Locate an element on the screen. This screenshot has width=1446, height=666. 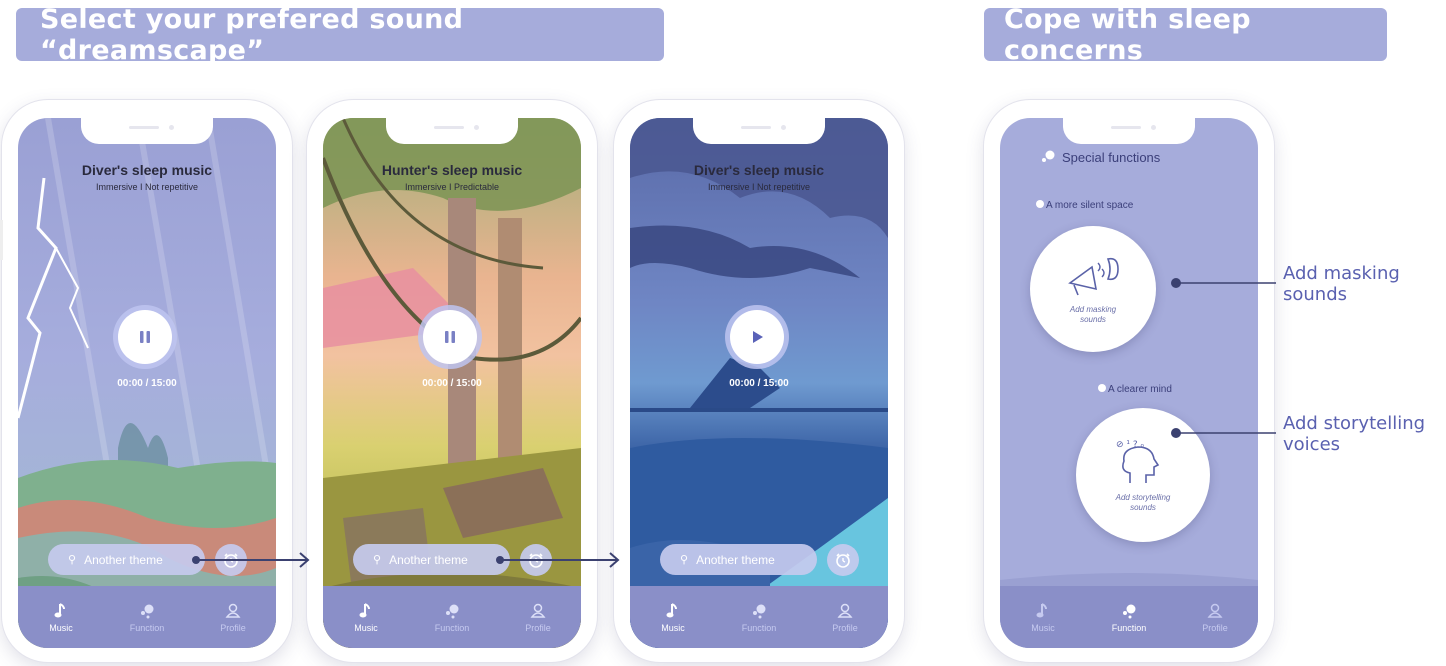
alarm-clock-icon is located at coordinates (843, 560).